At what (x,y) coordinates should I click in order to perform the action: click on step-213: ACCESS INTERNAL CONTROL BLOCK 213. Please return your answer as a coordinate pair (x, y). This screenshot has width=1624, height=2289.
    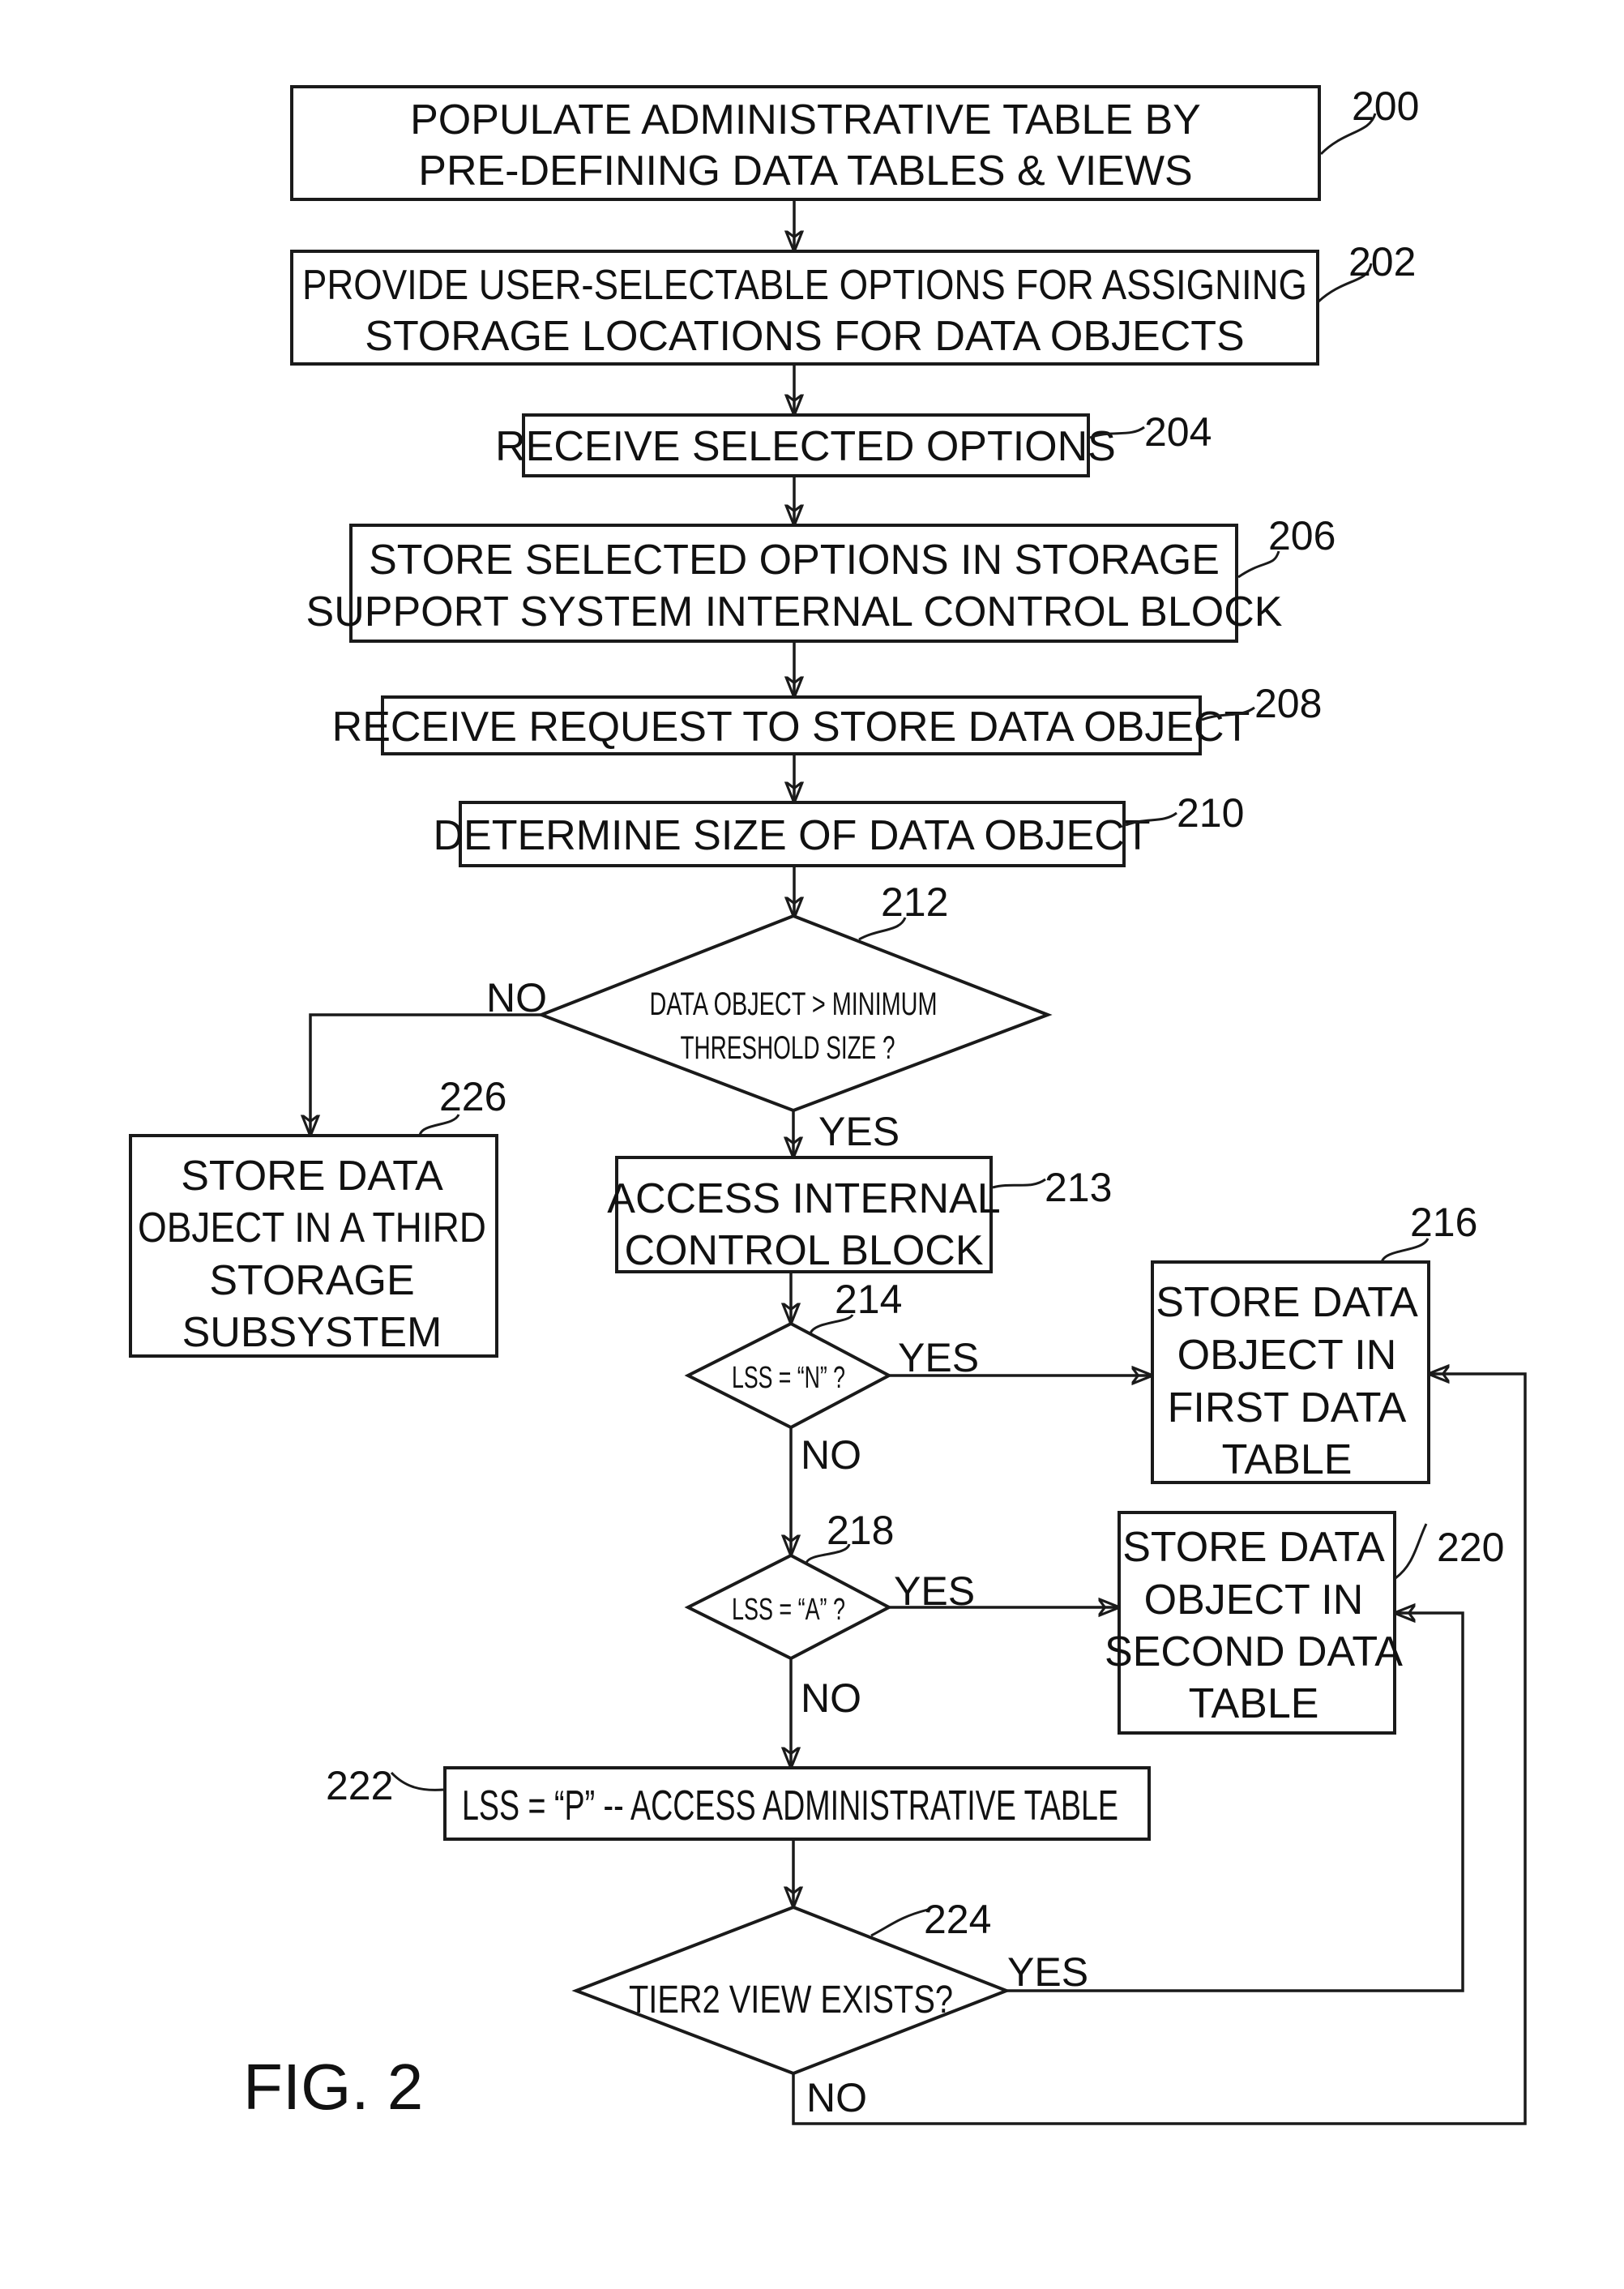
    Looking at the image, I should click on (859, 1215).